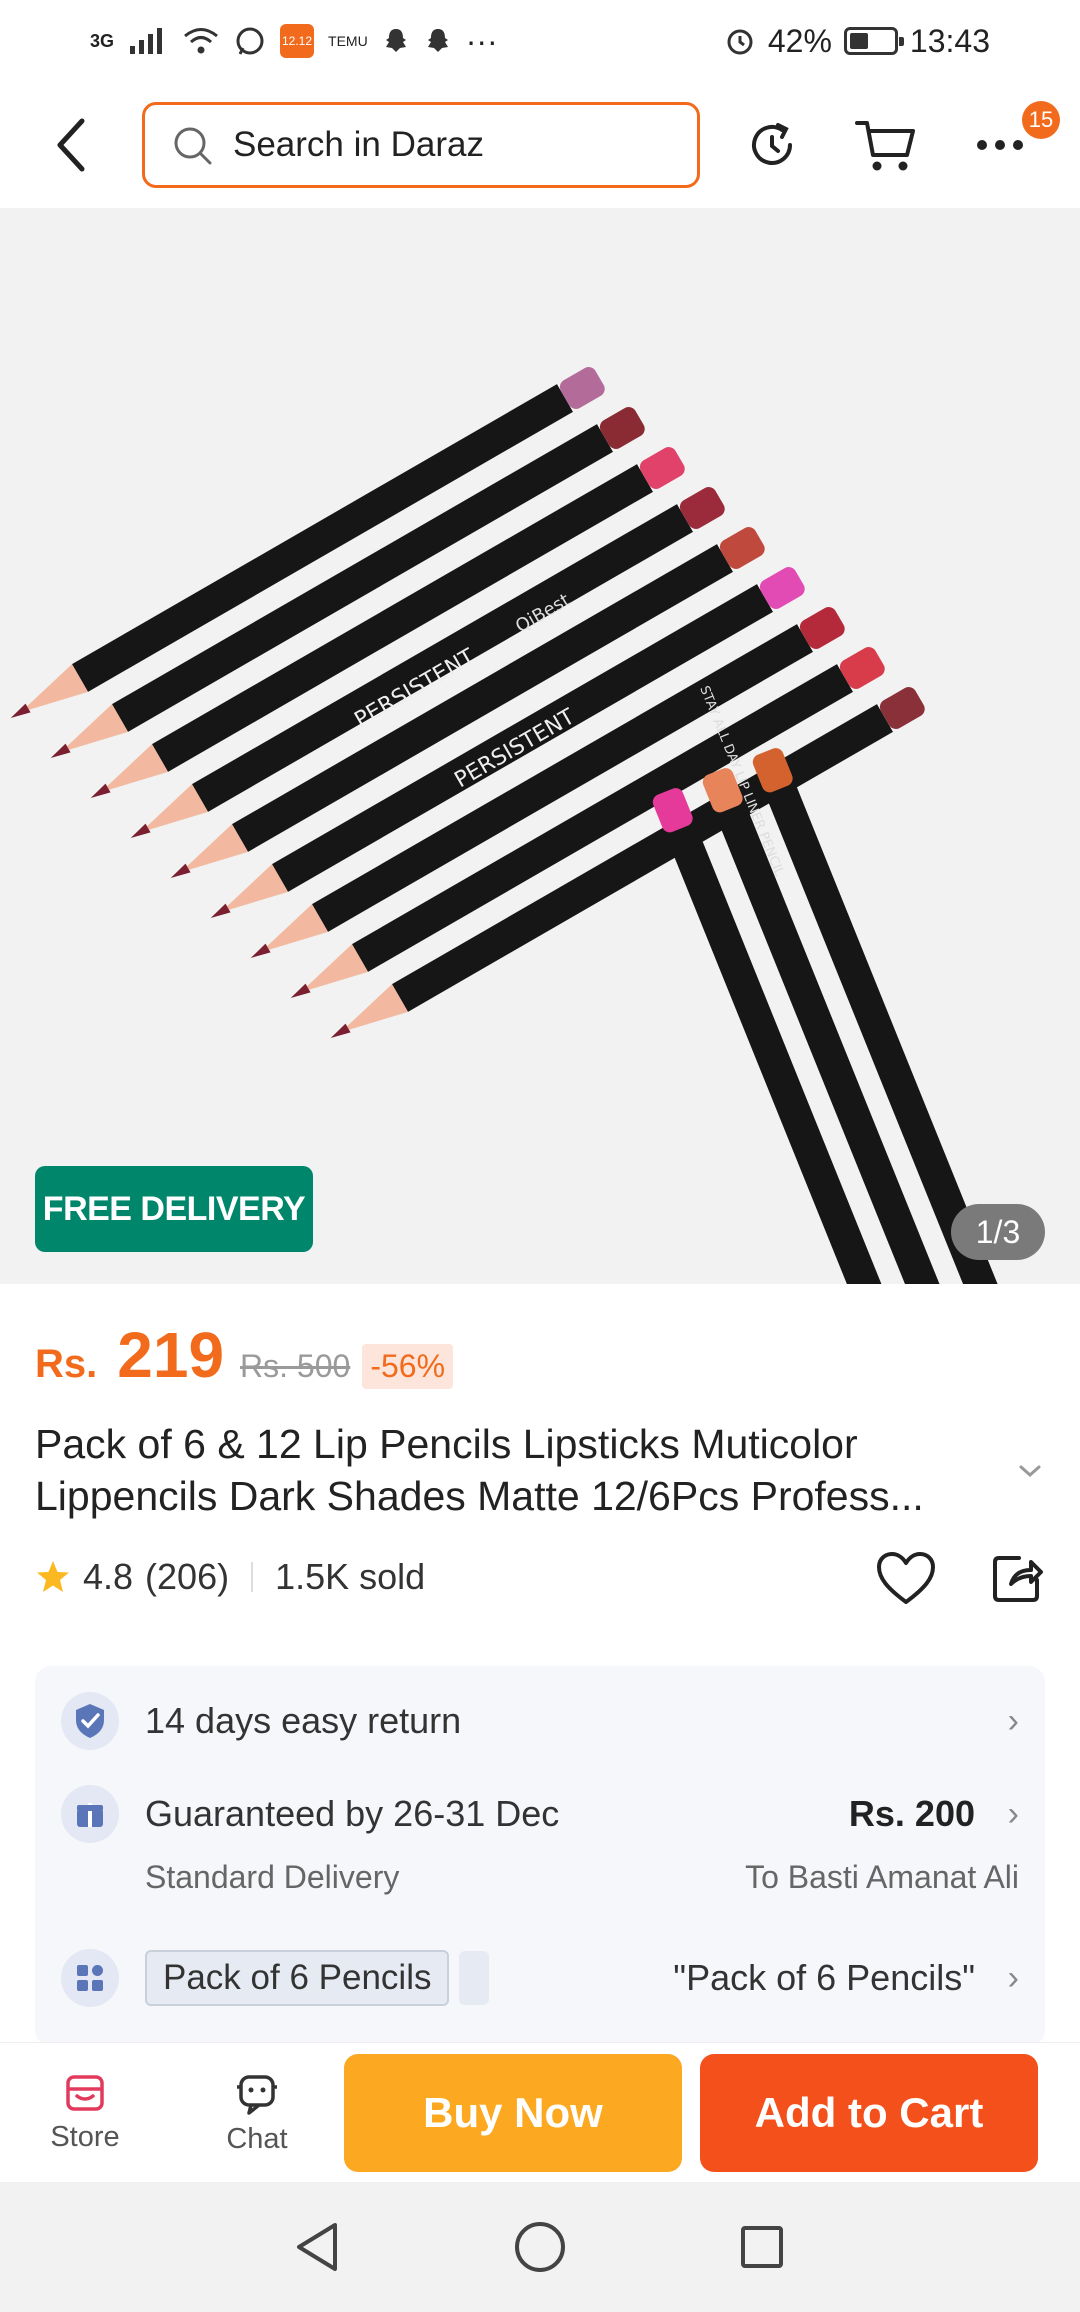 Image resolution: width=1080 pixels, height=2312 pixels. I want to click on search-icon, so click(193, 146).